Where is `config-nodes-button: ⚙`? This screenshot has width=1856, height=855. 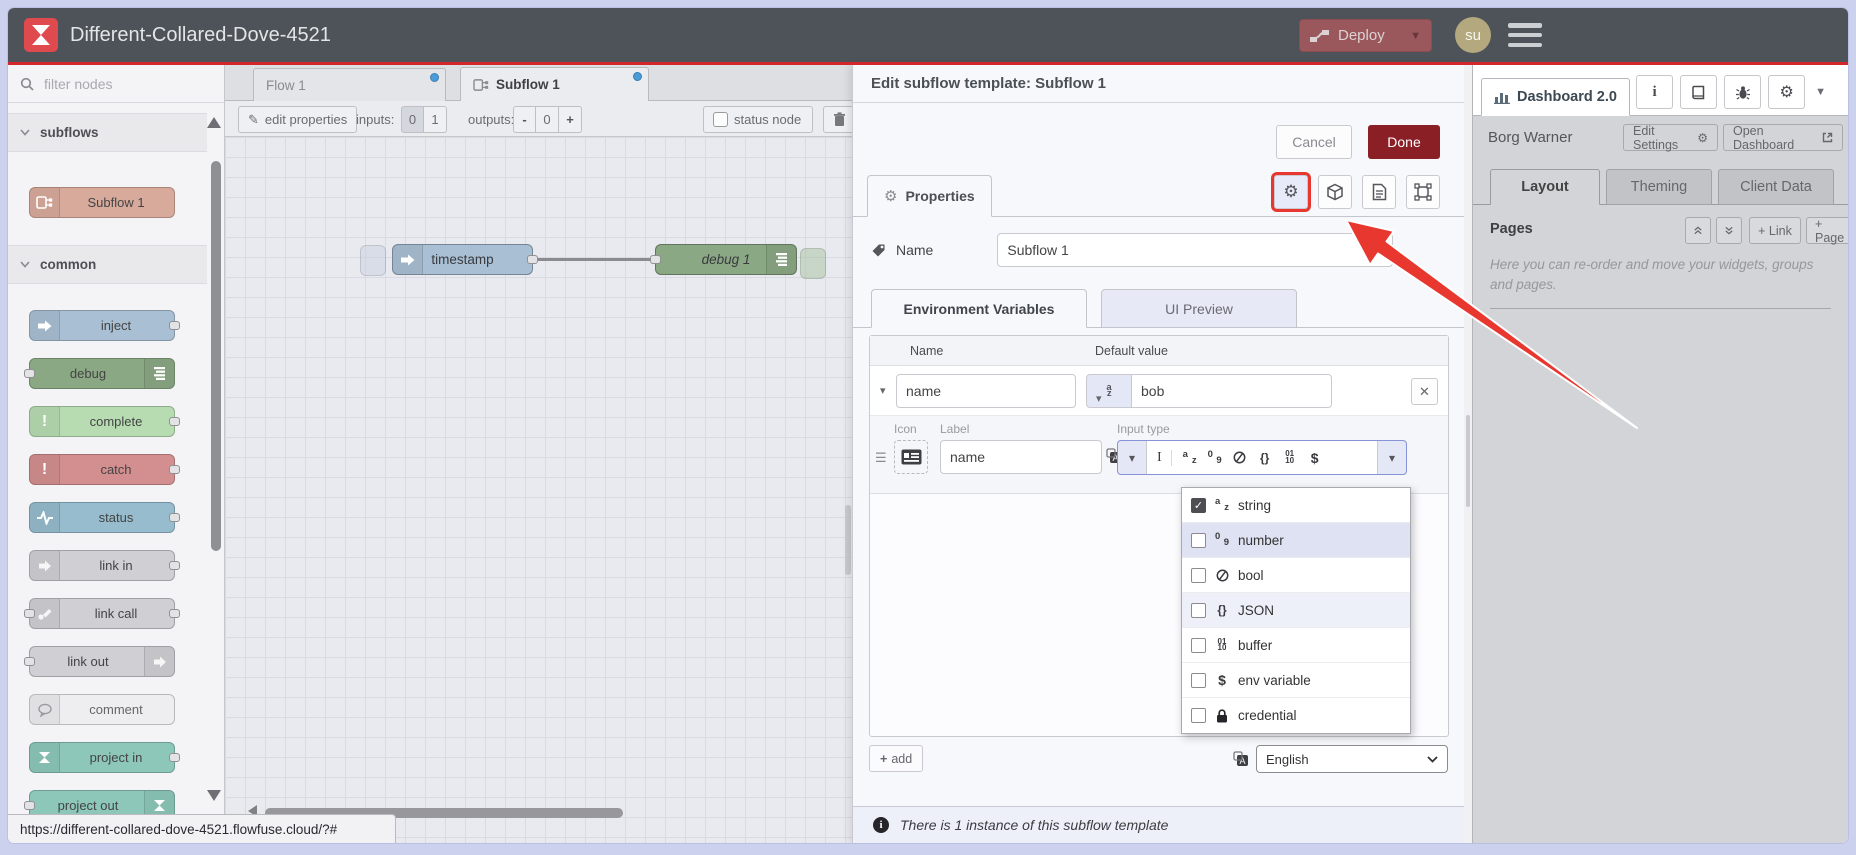
config-nodes-button: ⚙ is located at coordinates (1787, 92).